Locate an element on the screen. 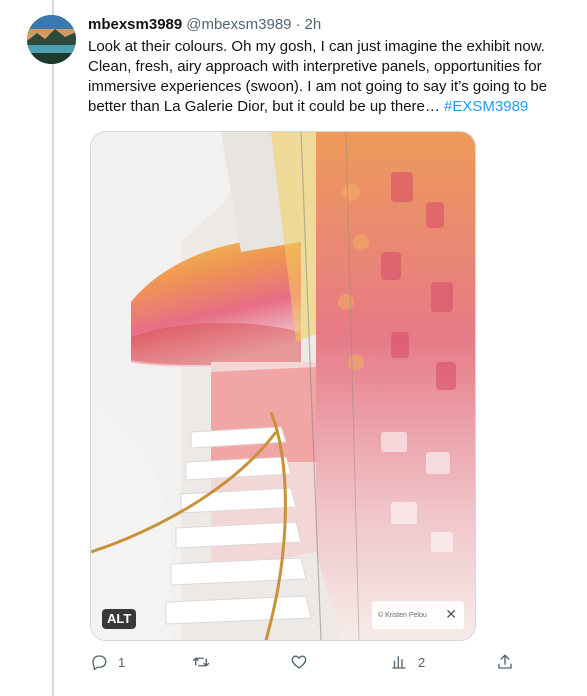 Image resolution: width=587 pixels, height=696 pixels. views-button: 2 is located at coordinates (407, 662).